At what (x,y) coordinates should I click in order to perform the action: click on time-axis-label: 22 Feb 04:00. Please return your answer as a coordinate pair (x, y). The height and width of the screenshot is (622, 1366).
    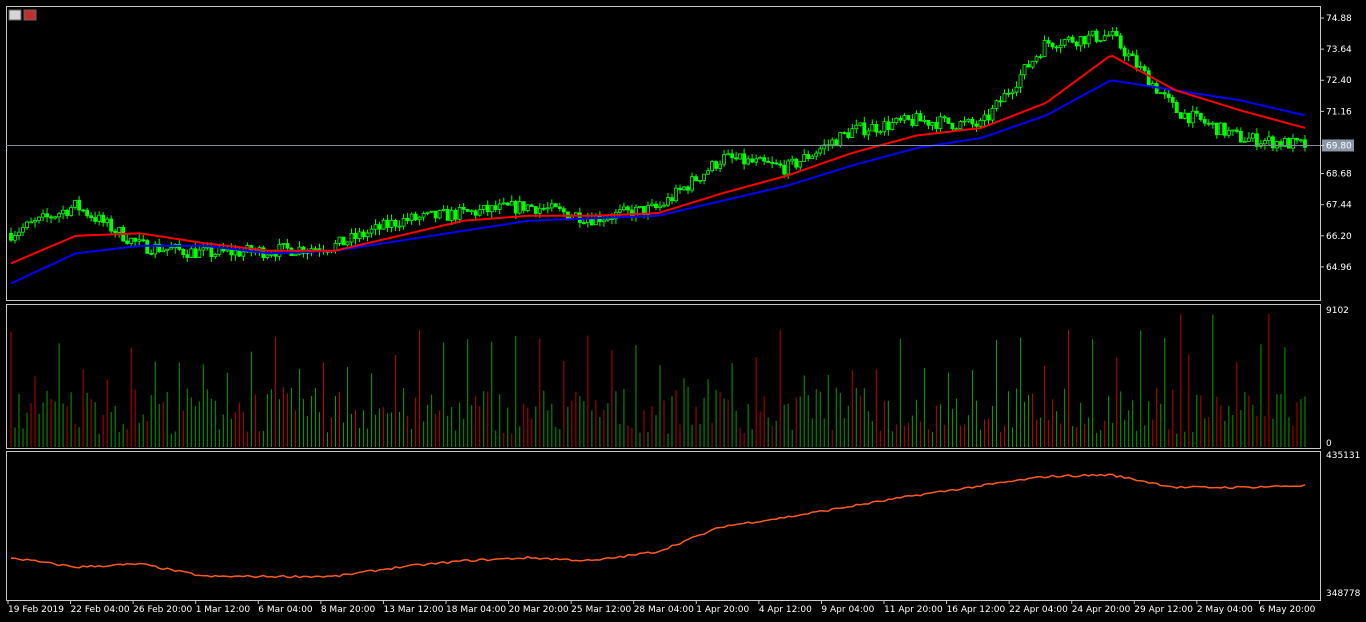
    Looking at the image, I should click on (100, 610).